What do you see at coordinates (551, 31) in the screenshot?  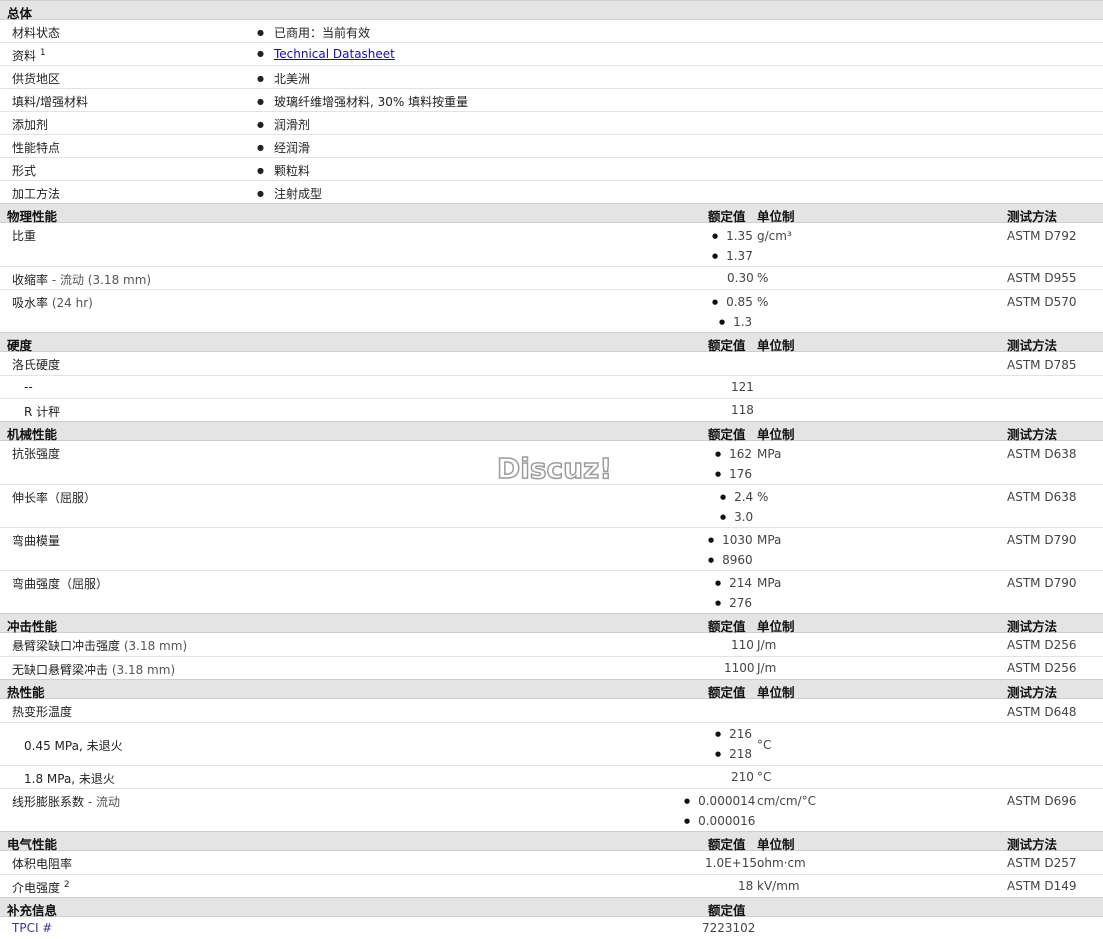 I see `table-row: 材料状态 已商用：当前有效` at bounding box center [551, 31].